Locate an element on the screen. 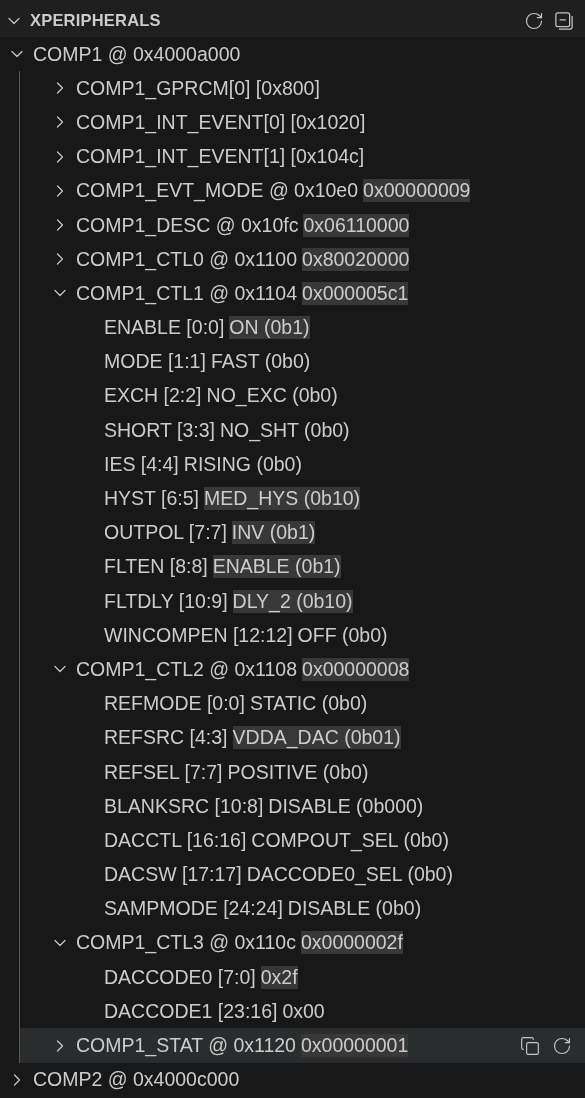 The width and height of the screenshot is (585, 1098). register-value: 0x0000002f is located at coordinates (351, 943).